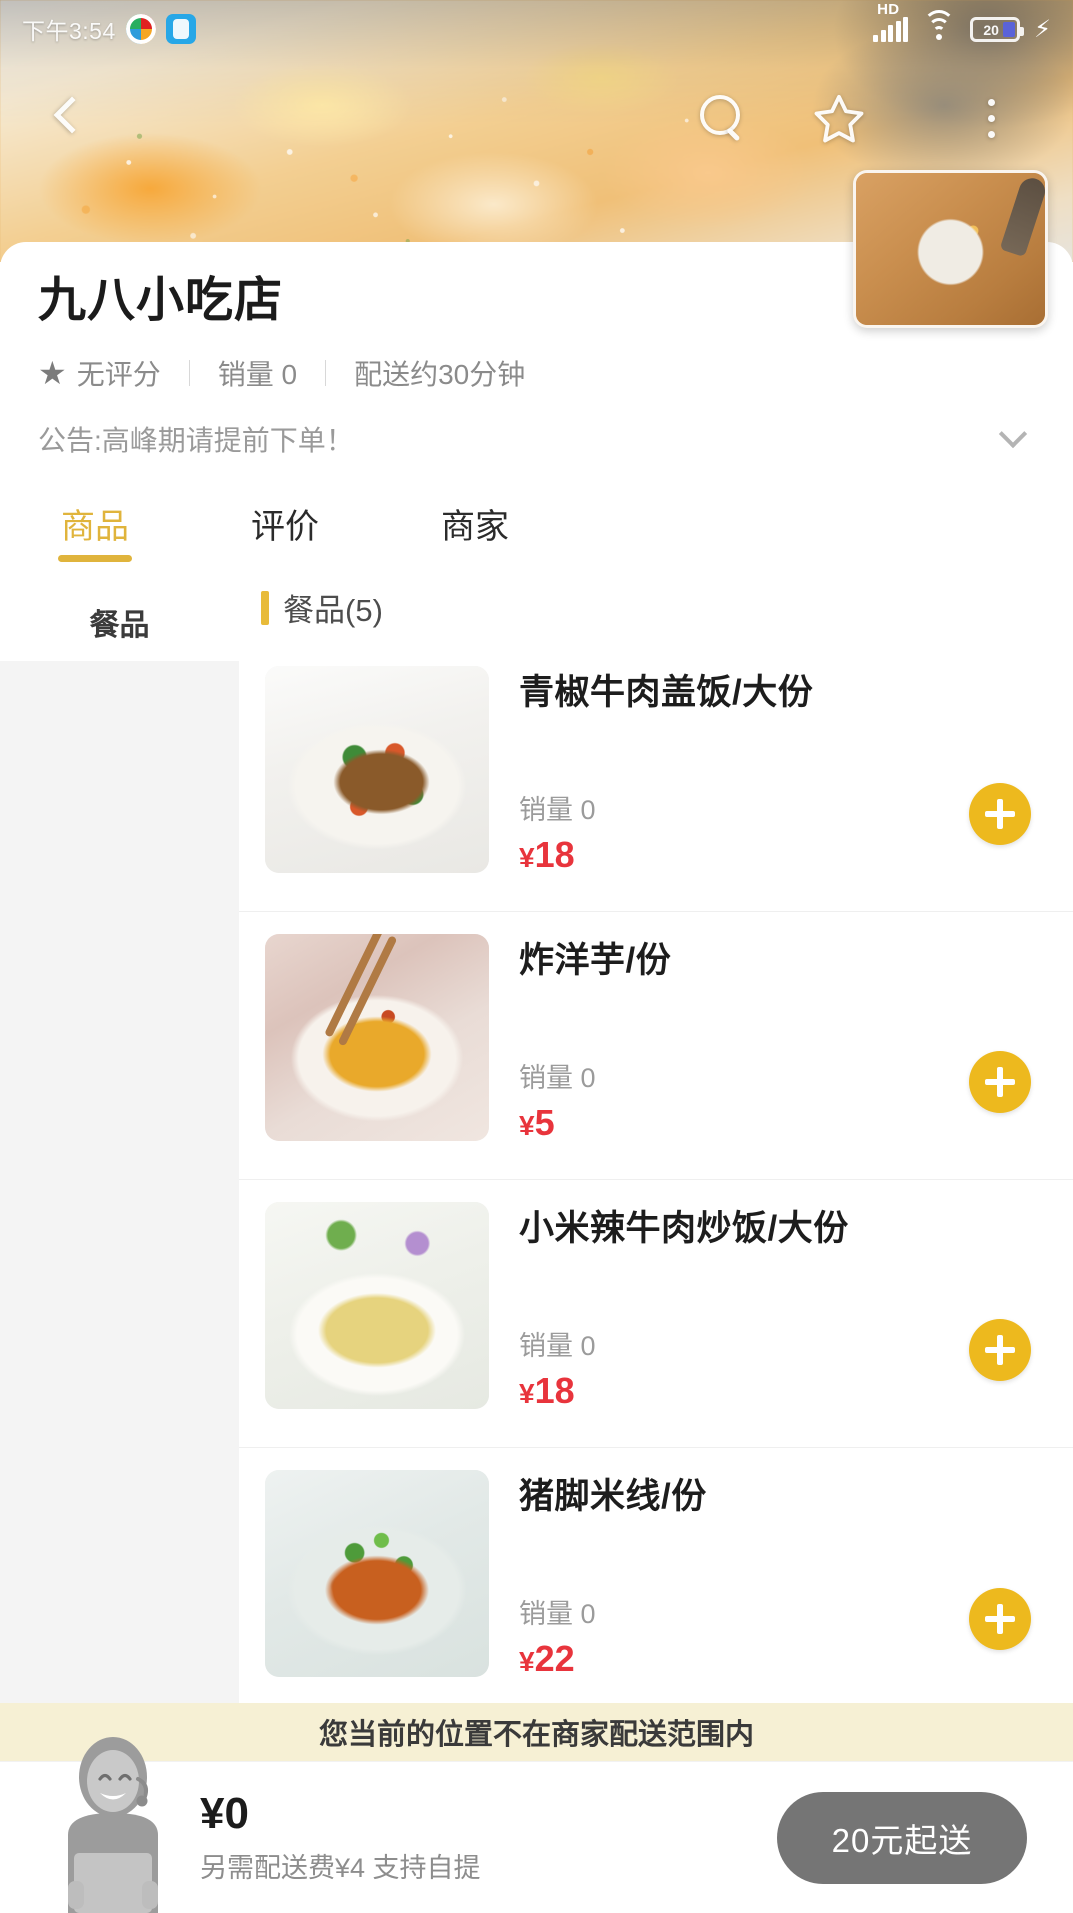 This screenshot has height=1913, width=1073. I want to click on status-bar-right: HD 20 ⚡, so click(962, 22).